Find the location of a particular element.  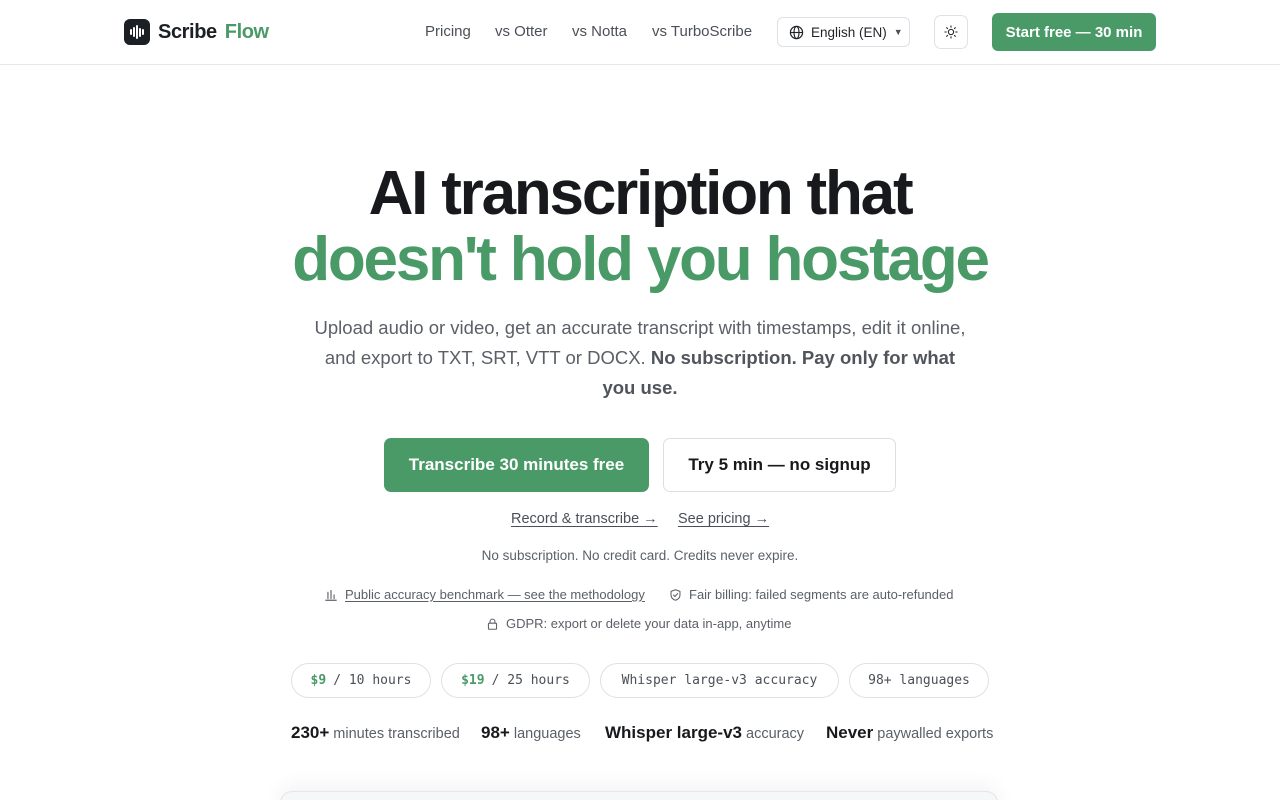

stat-accuracy: Whisper large-v3 accuracy is located at coordinates (705, 732).